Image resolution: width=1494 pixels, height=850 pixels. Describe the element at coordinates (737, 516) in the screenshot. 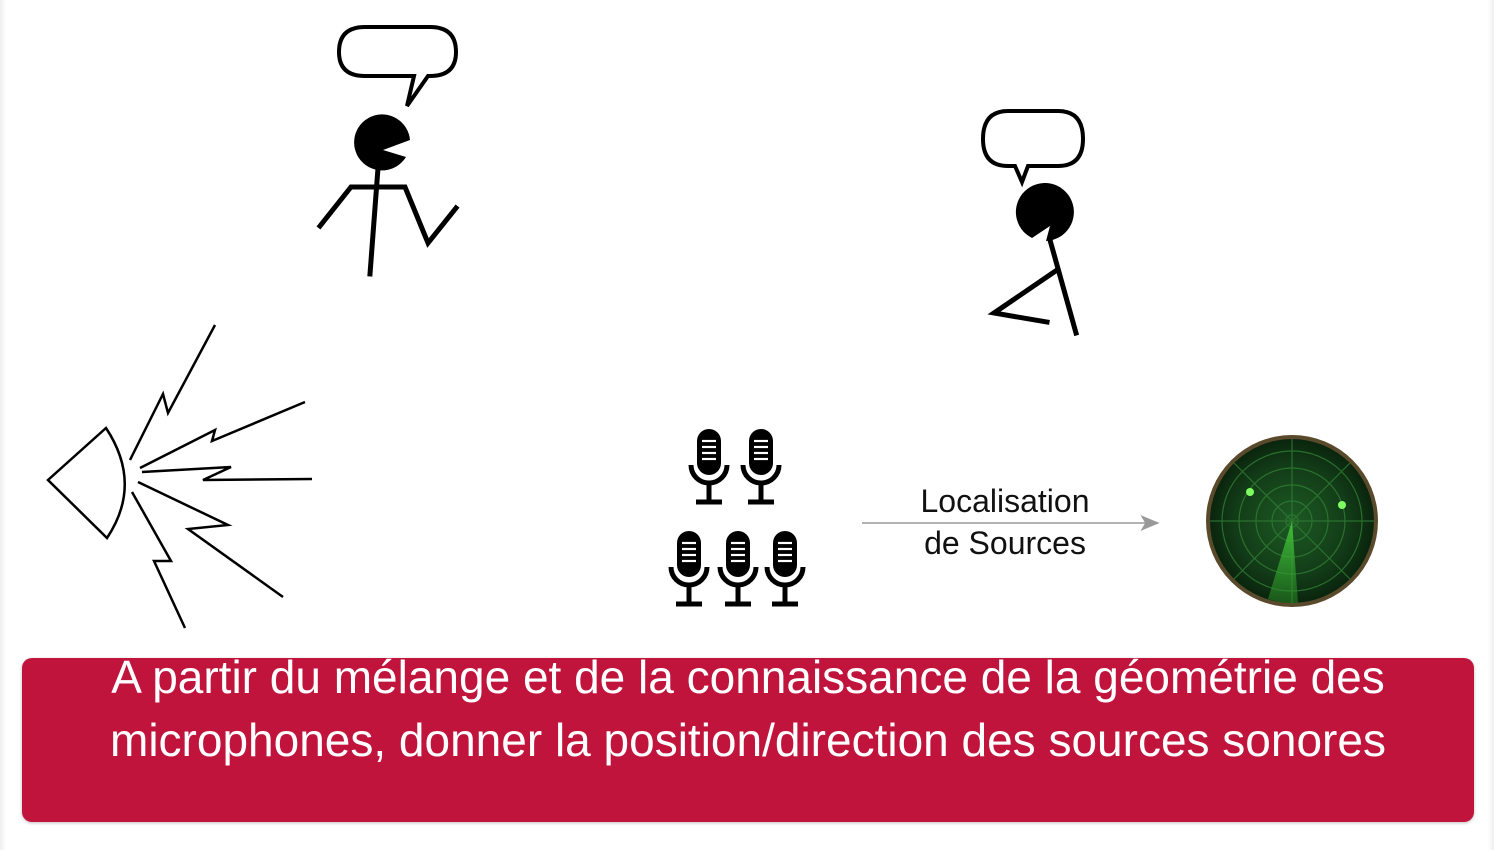

I see `microphone-array` at that location.